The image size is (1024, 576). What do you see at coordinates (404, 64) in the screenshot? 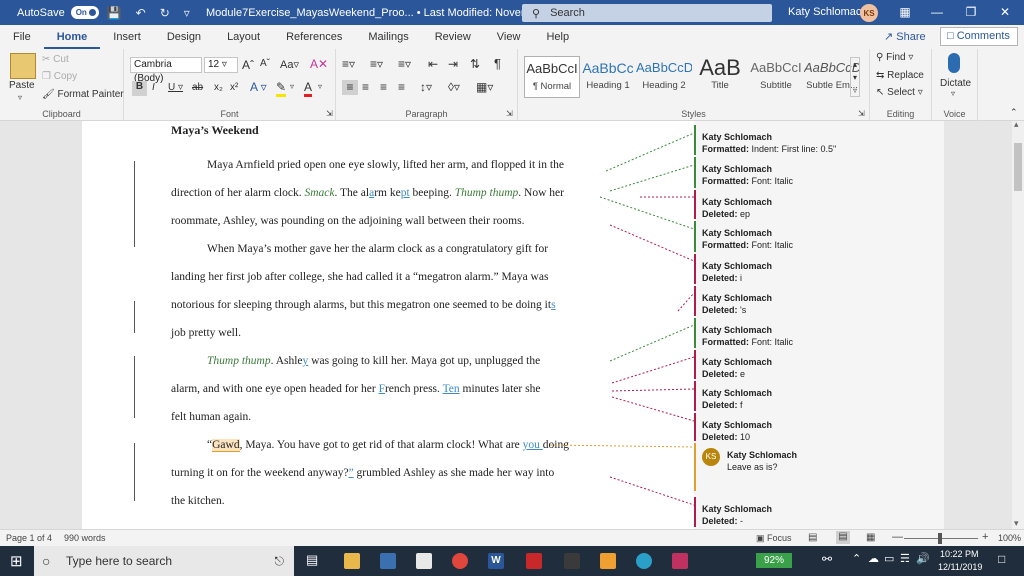
I see `multilevel-list-icon: ≡▿` at bounding box center [404, 64].